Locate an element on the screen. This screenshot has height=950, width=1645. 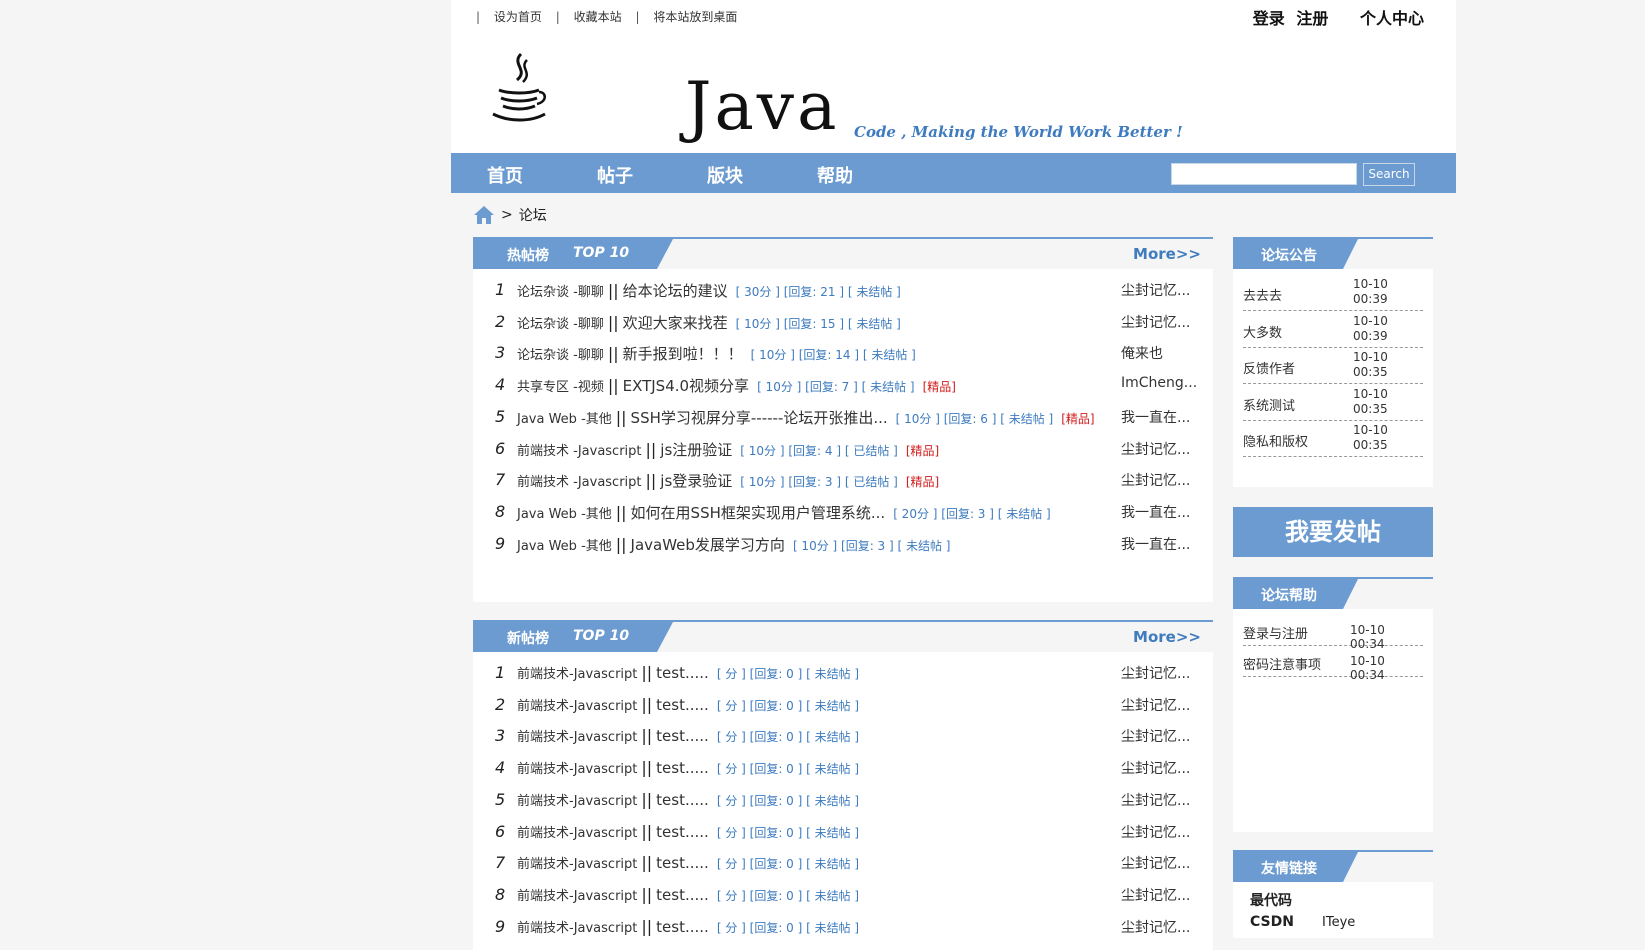
notice-title-link: 系统测试 is located at coordinates (1269, 404).